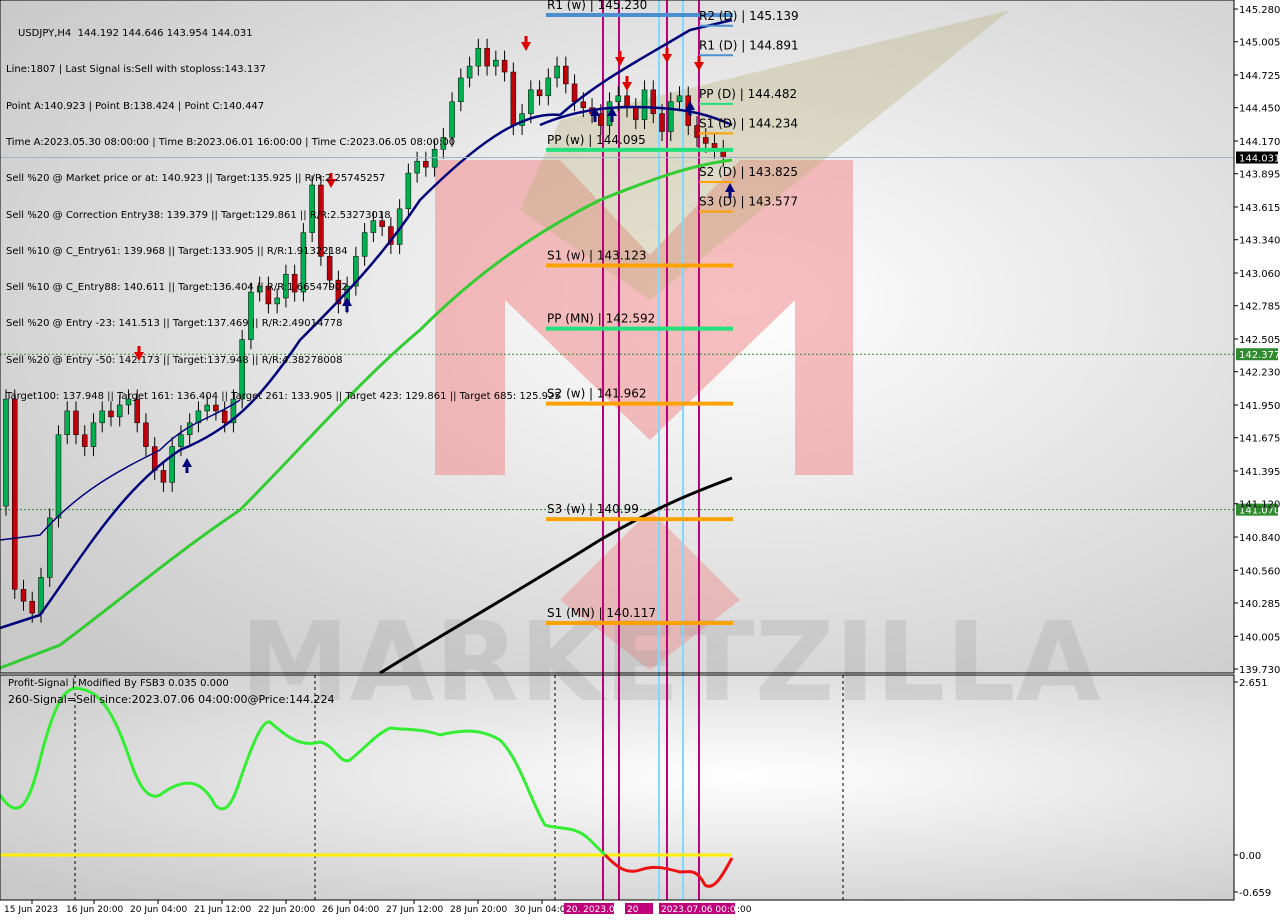 The height and width of the screenshot is (920, 1280). I want to click on y-tick-label: 145.280, so click(1259, 10).